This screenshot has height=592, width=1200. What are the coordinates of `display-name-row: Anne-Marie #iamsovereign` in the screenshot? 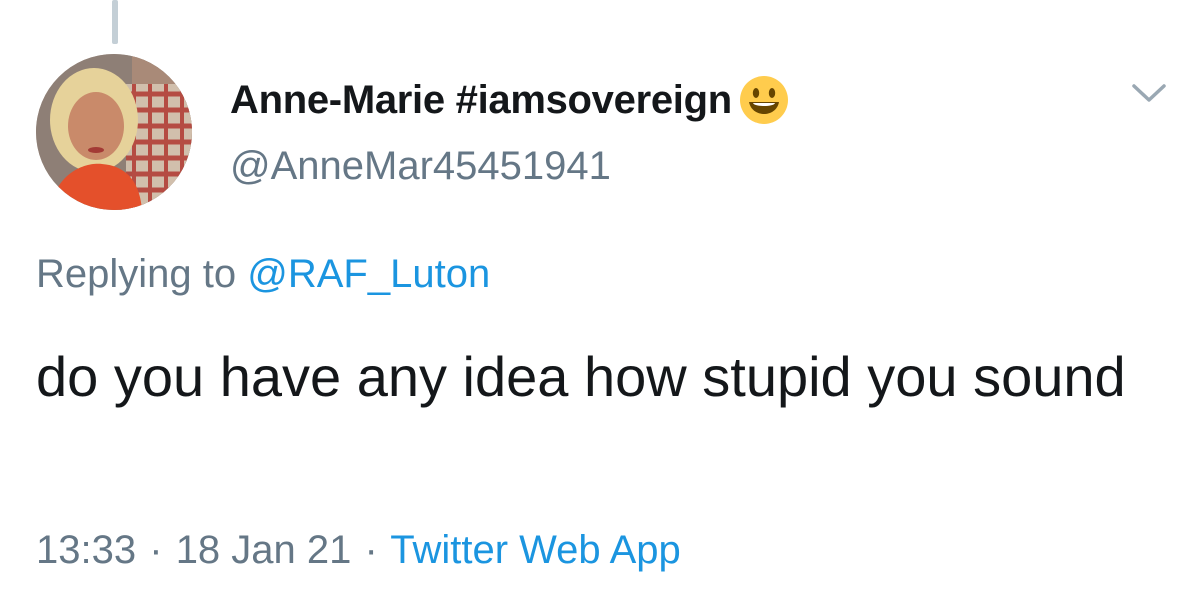 It's located at (510, 100).